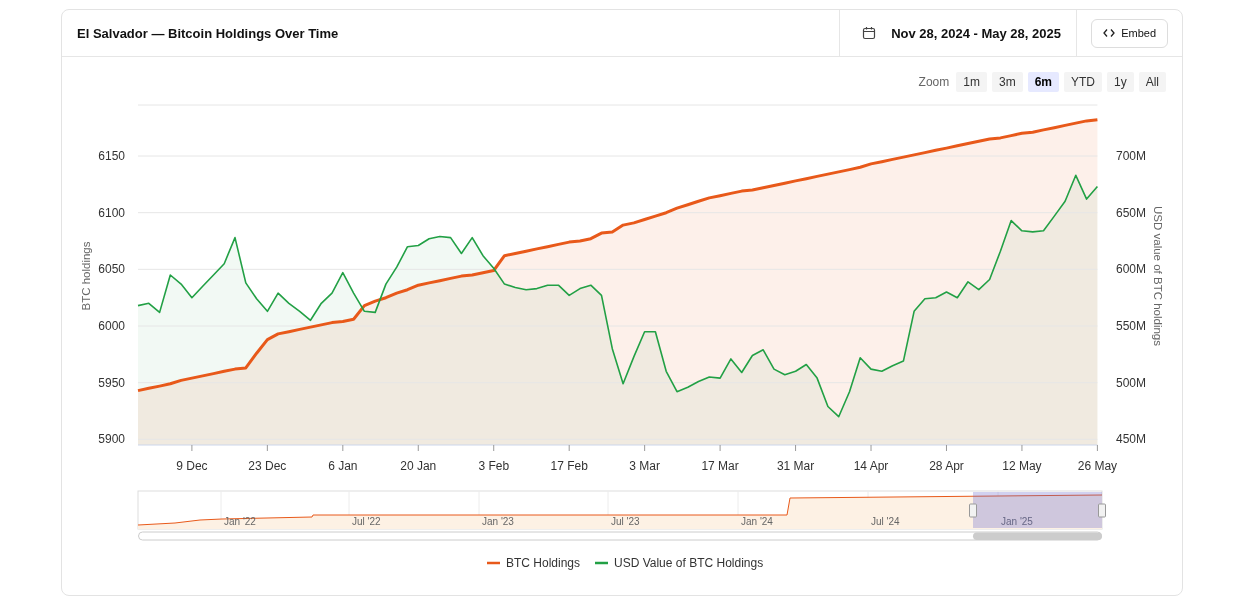 This screenshot has width=1242, height=597. What do you see at coordinates (1131, 212) in the screenshot?
I see `axis-label: 650M` at bounding box center [1131, 212].